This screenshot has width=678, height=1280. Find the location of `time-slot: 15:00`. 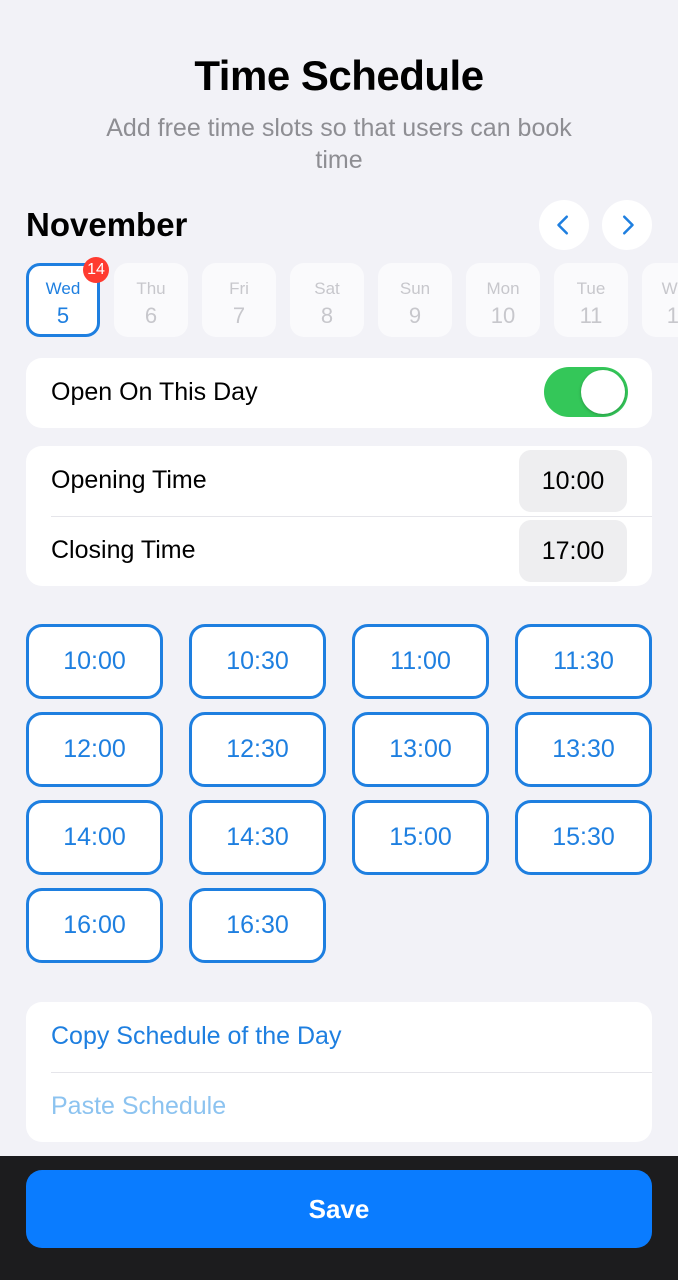

time-slot: 15:00 is located at coordinates (420, 837).